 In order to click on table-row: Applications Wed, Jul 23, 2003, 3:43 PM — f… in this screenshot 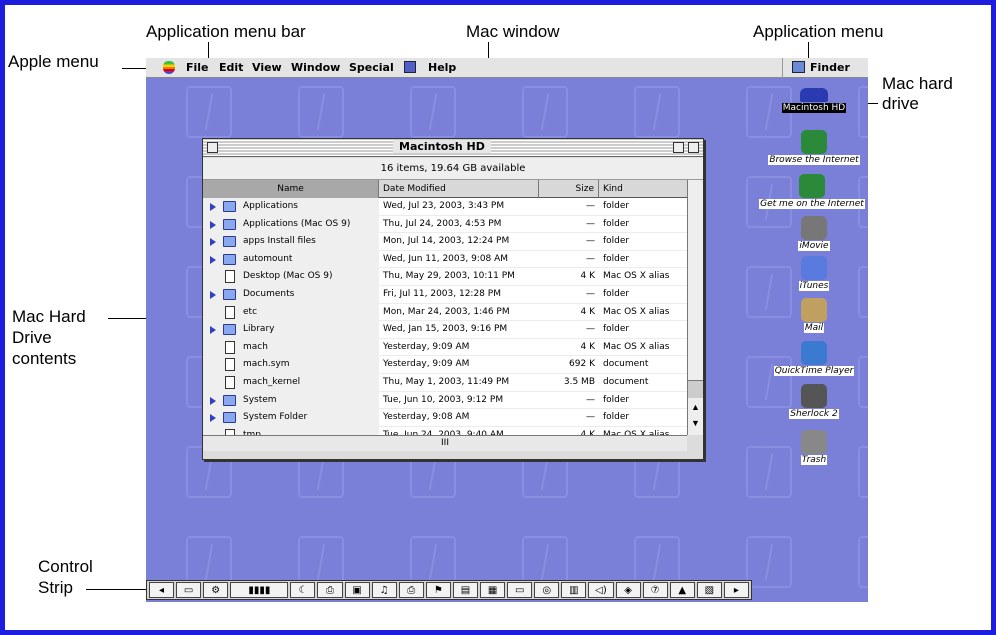, I will do `click(445, 207)`.